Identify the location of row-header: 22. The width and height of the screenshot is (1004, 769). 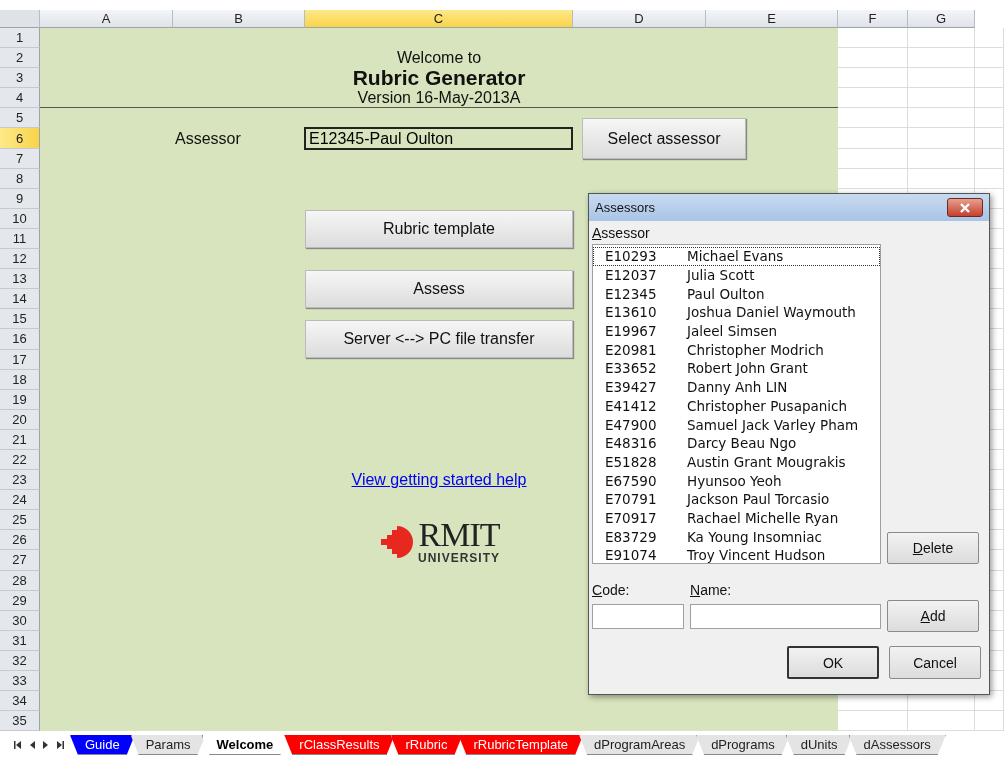
(20, 460).